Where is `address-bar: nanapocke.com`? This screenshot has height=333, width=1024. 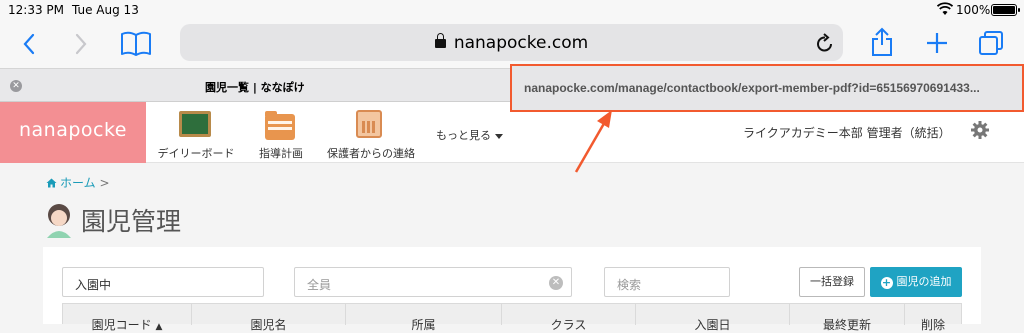
address-bar: nanapocke.com is located at coordinates (511, 42).